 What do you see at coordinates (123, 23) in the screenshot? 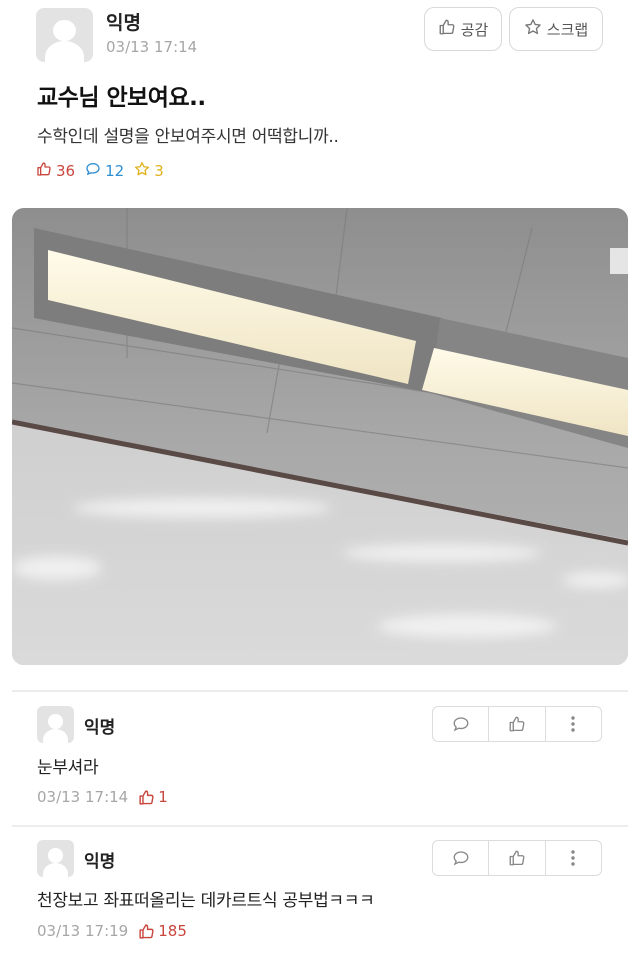
I see `post-author: 익명` at bounding box center [123, 23].